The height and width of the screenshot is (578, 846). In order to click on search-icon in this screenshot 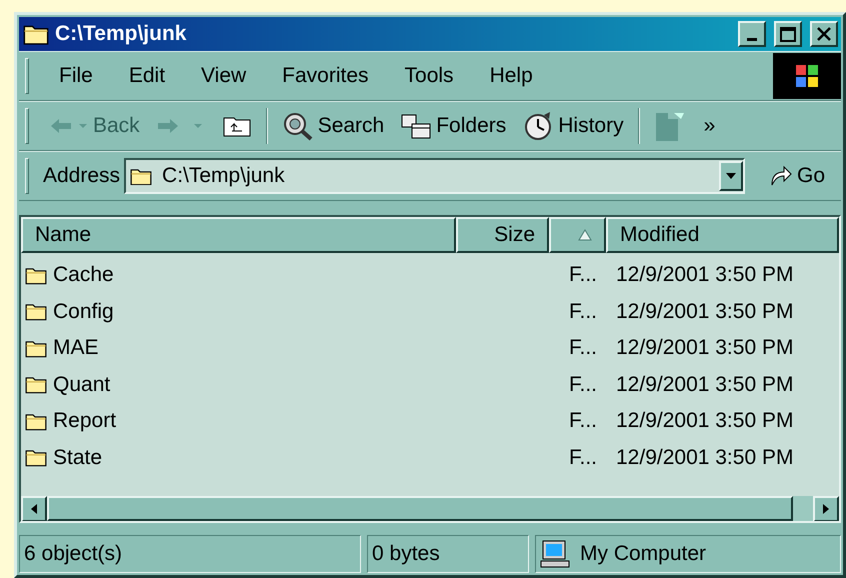, I will do `click(298, 126)`.